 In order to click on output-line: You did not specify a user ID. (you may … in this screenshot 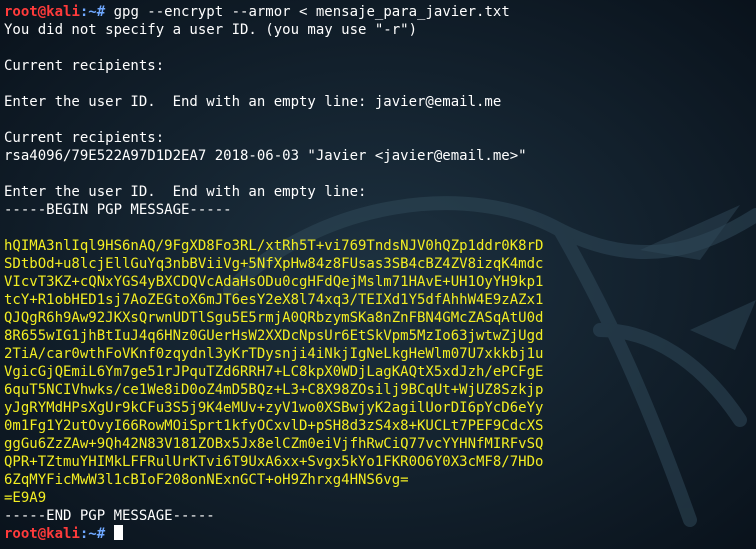, I will do `click(211, 30)`.